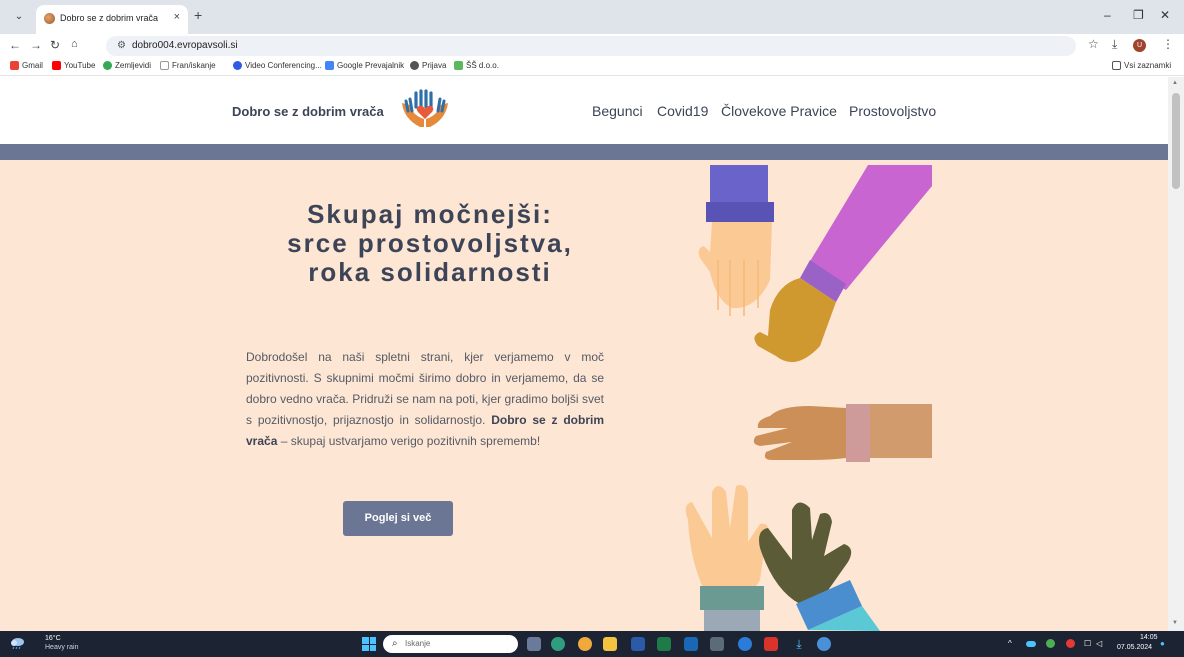 The height and width of the screenshot is (657, 1184). I want to click on folder-icon, so click(1116, 65).